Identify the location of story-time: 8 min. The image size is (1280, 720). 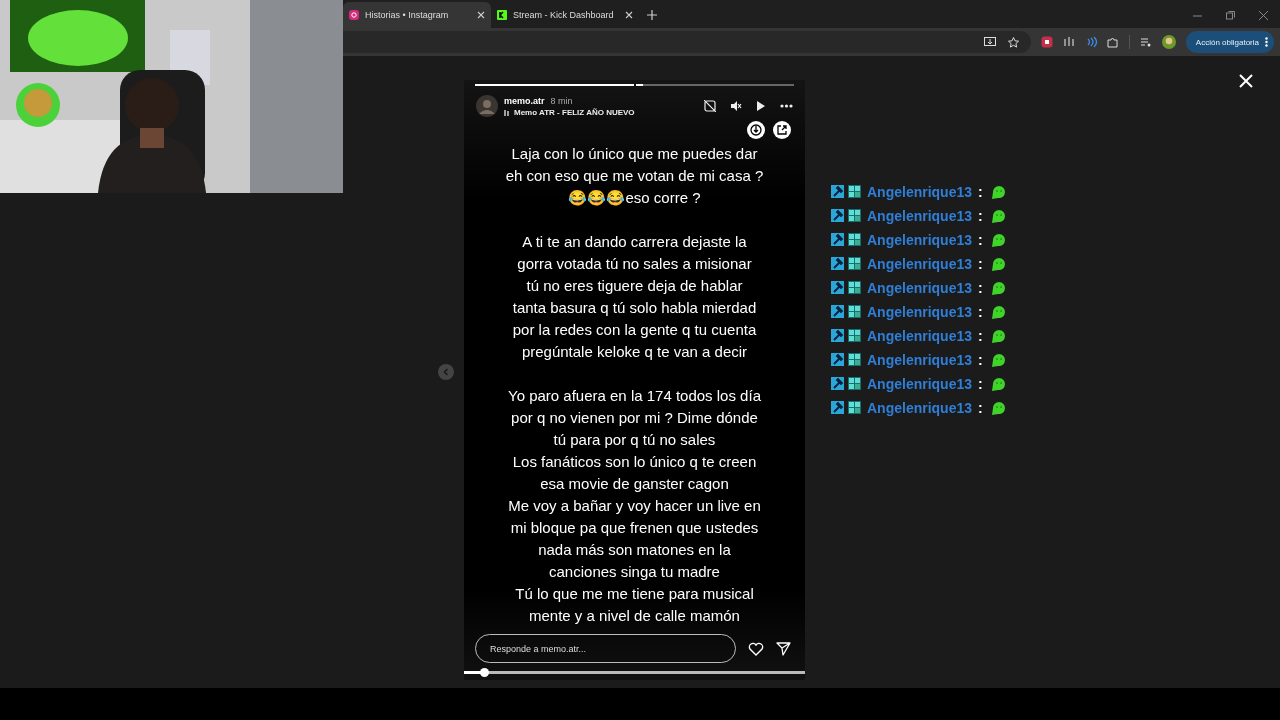
(561, 100).